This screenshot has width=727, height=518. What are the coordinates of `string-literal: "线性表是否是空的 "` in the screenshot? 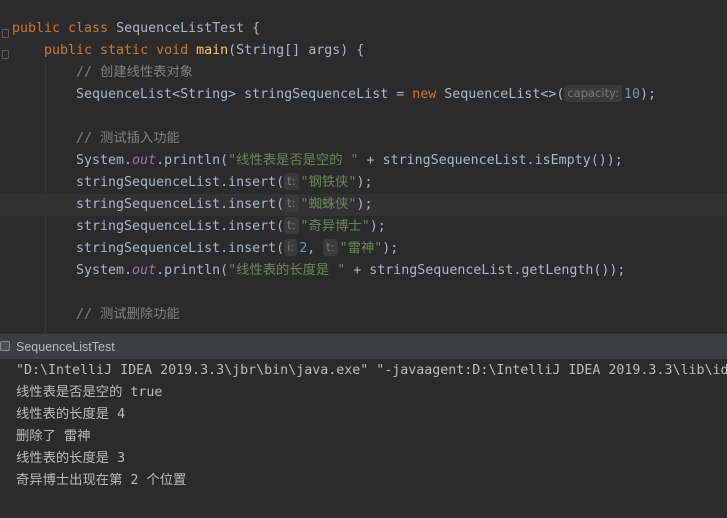 It's located at (293, 160).